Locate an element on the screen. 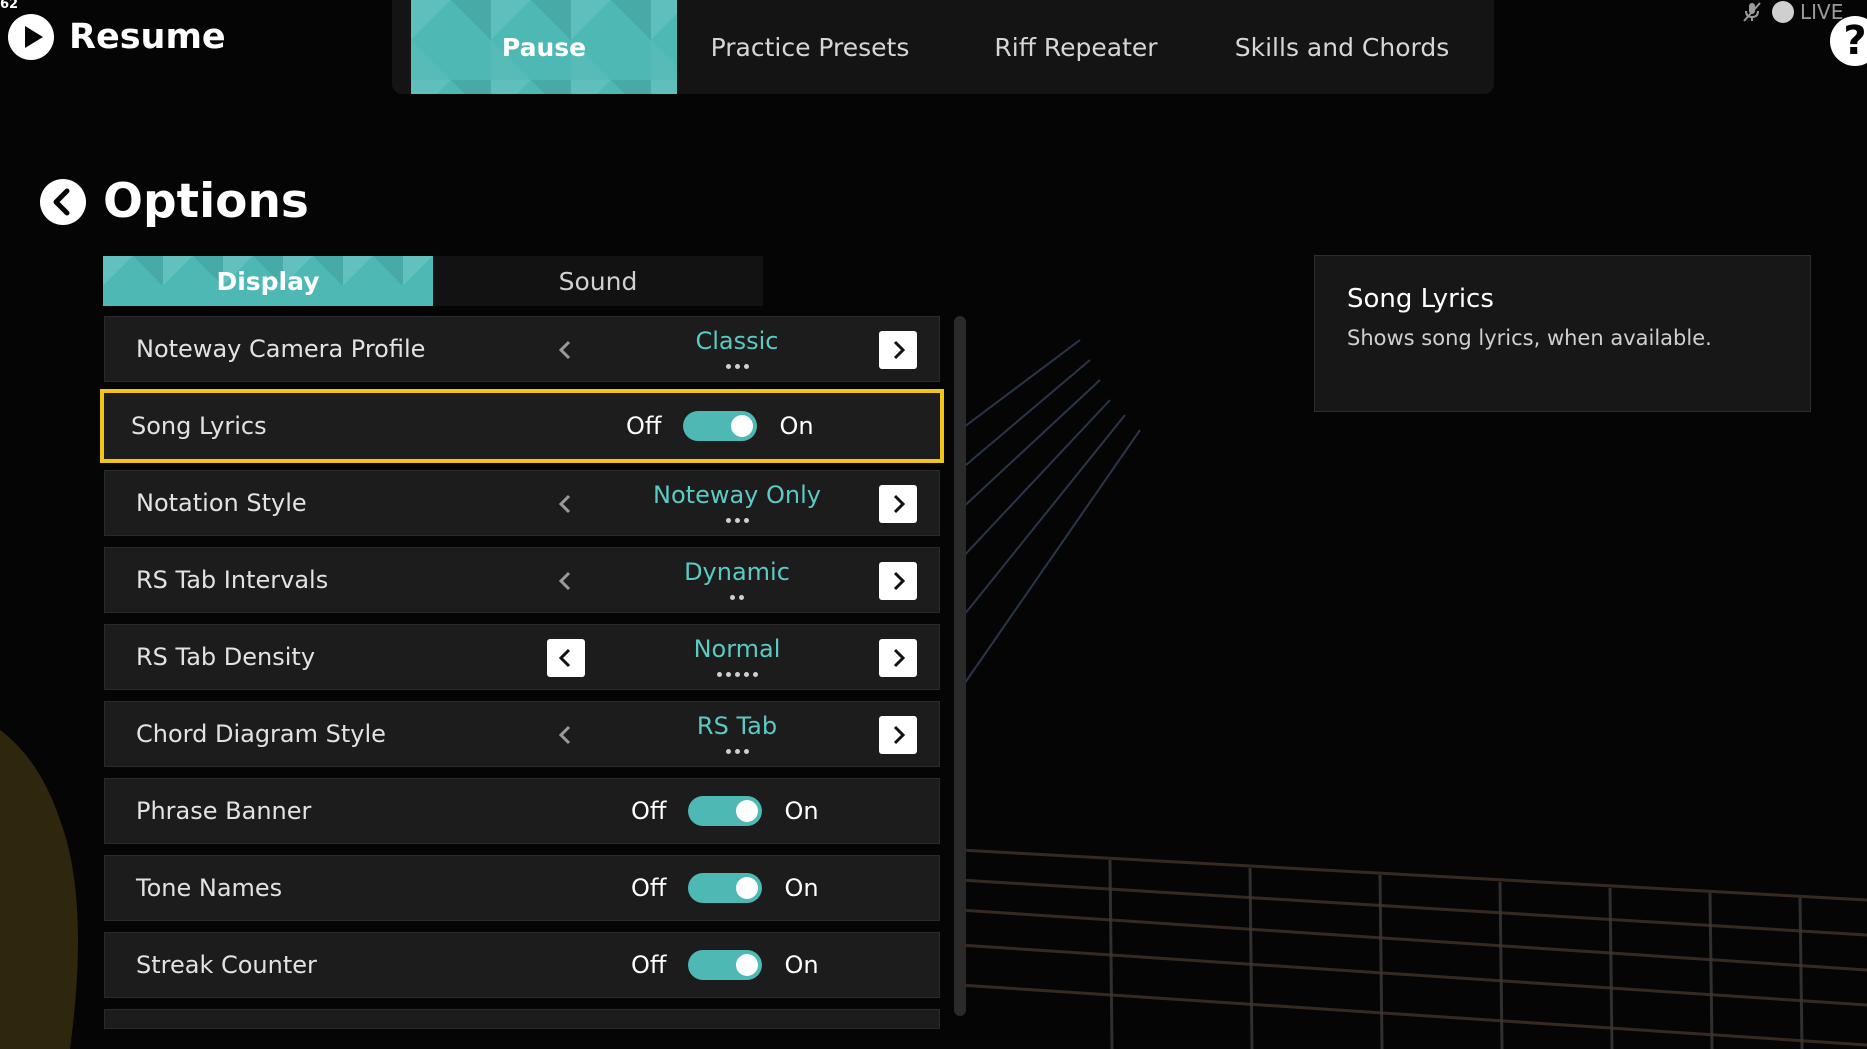 This screenshot has width=1867, height=1049. resume-label: Resume is located at coordinates (147, 37).